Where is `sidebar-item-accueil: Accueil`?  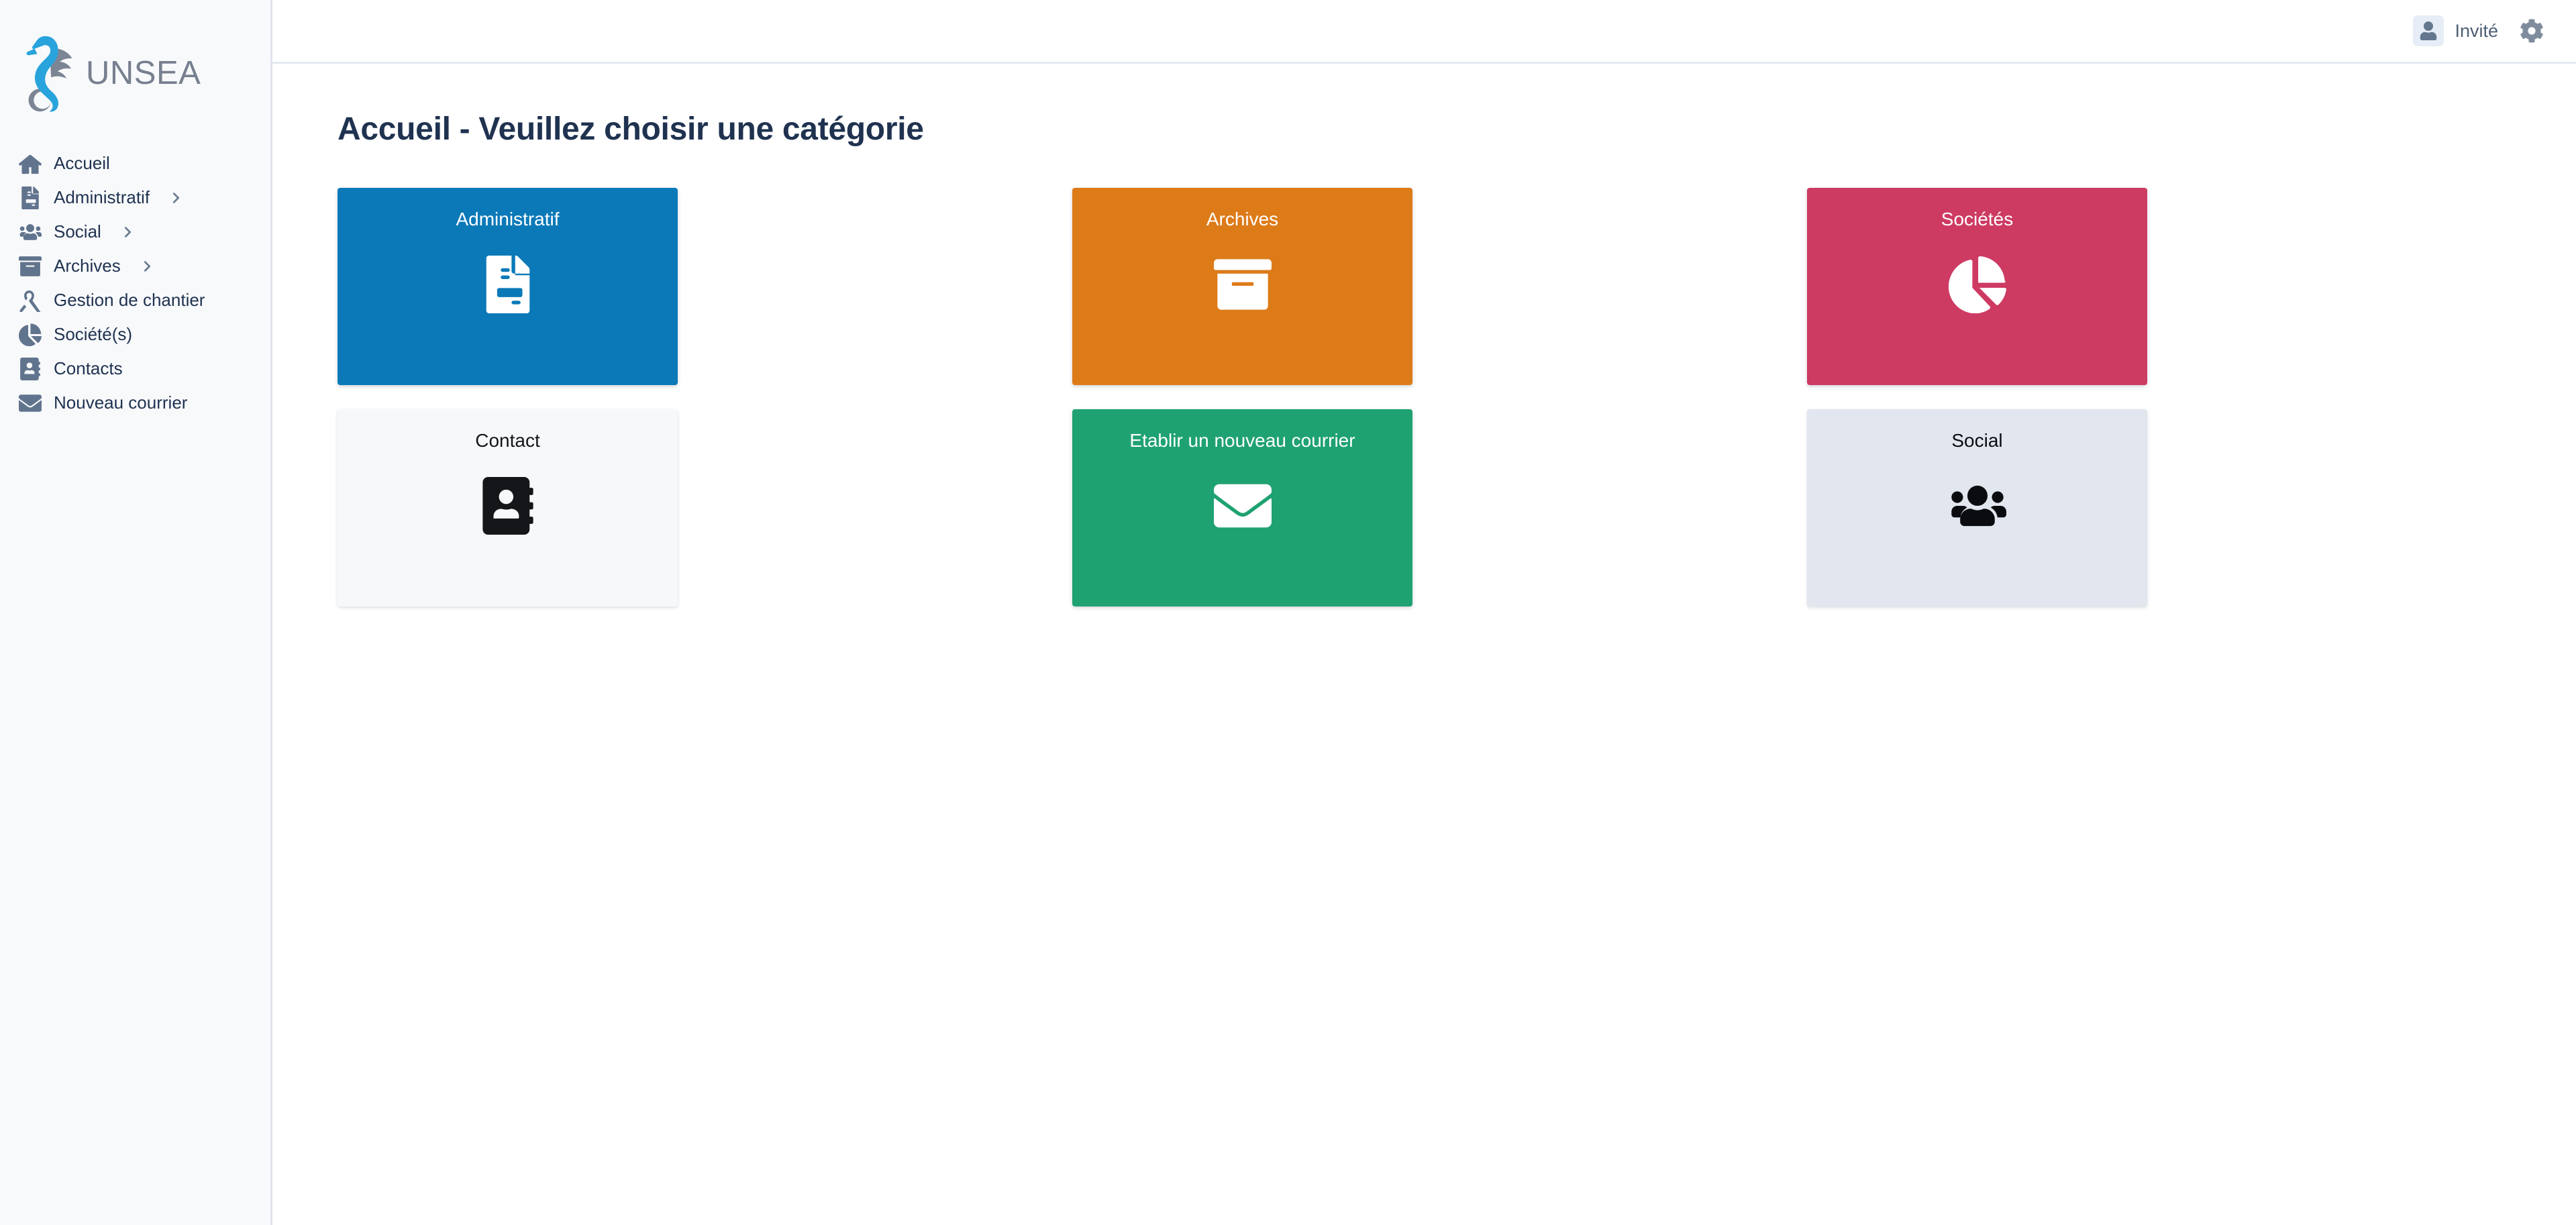
sidebar-item-accueil: Accueil is located at coordinates (135, 163).